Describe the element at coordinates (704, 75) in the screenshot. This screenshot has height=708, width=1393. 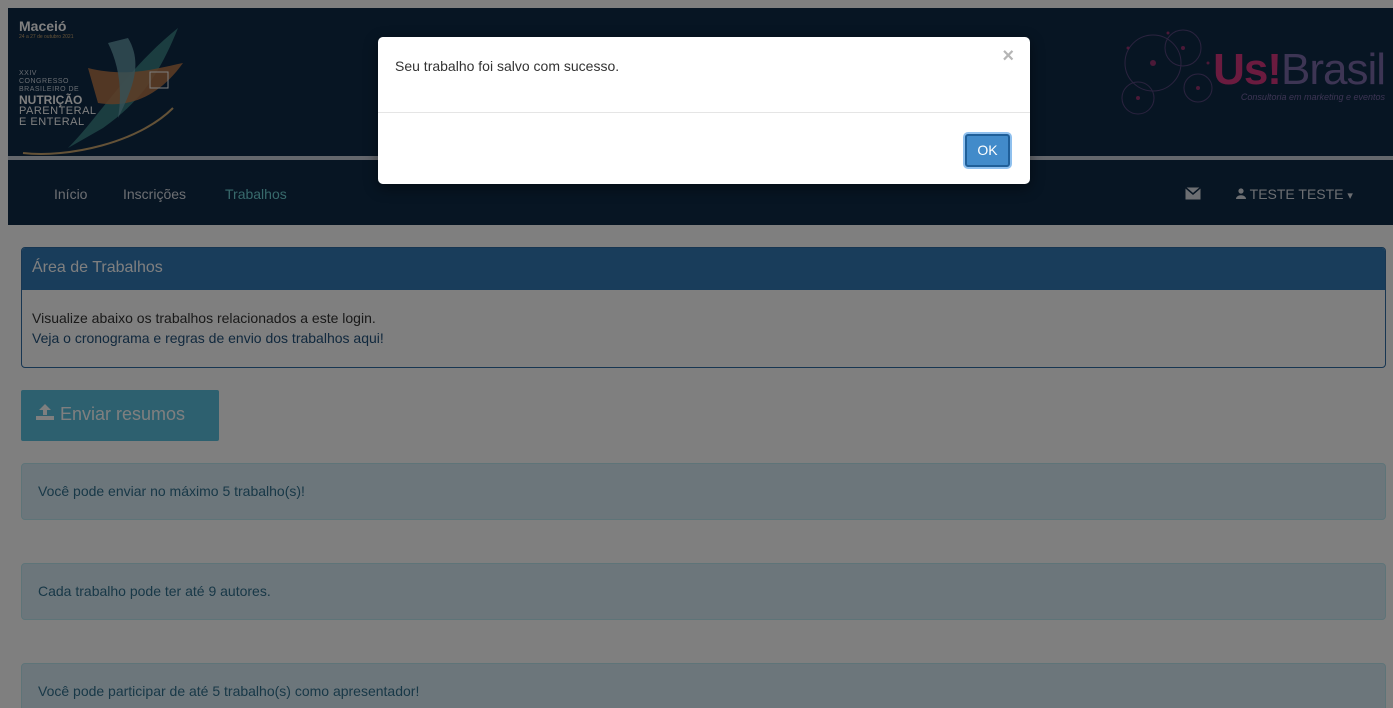
I see `dialog-body: Seu trabalho foi salvo com sucesso. ×` at that location.